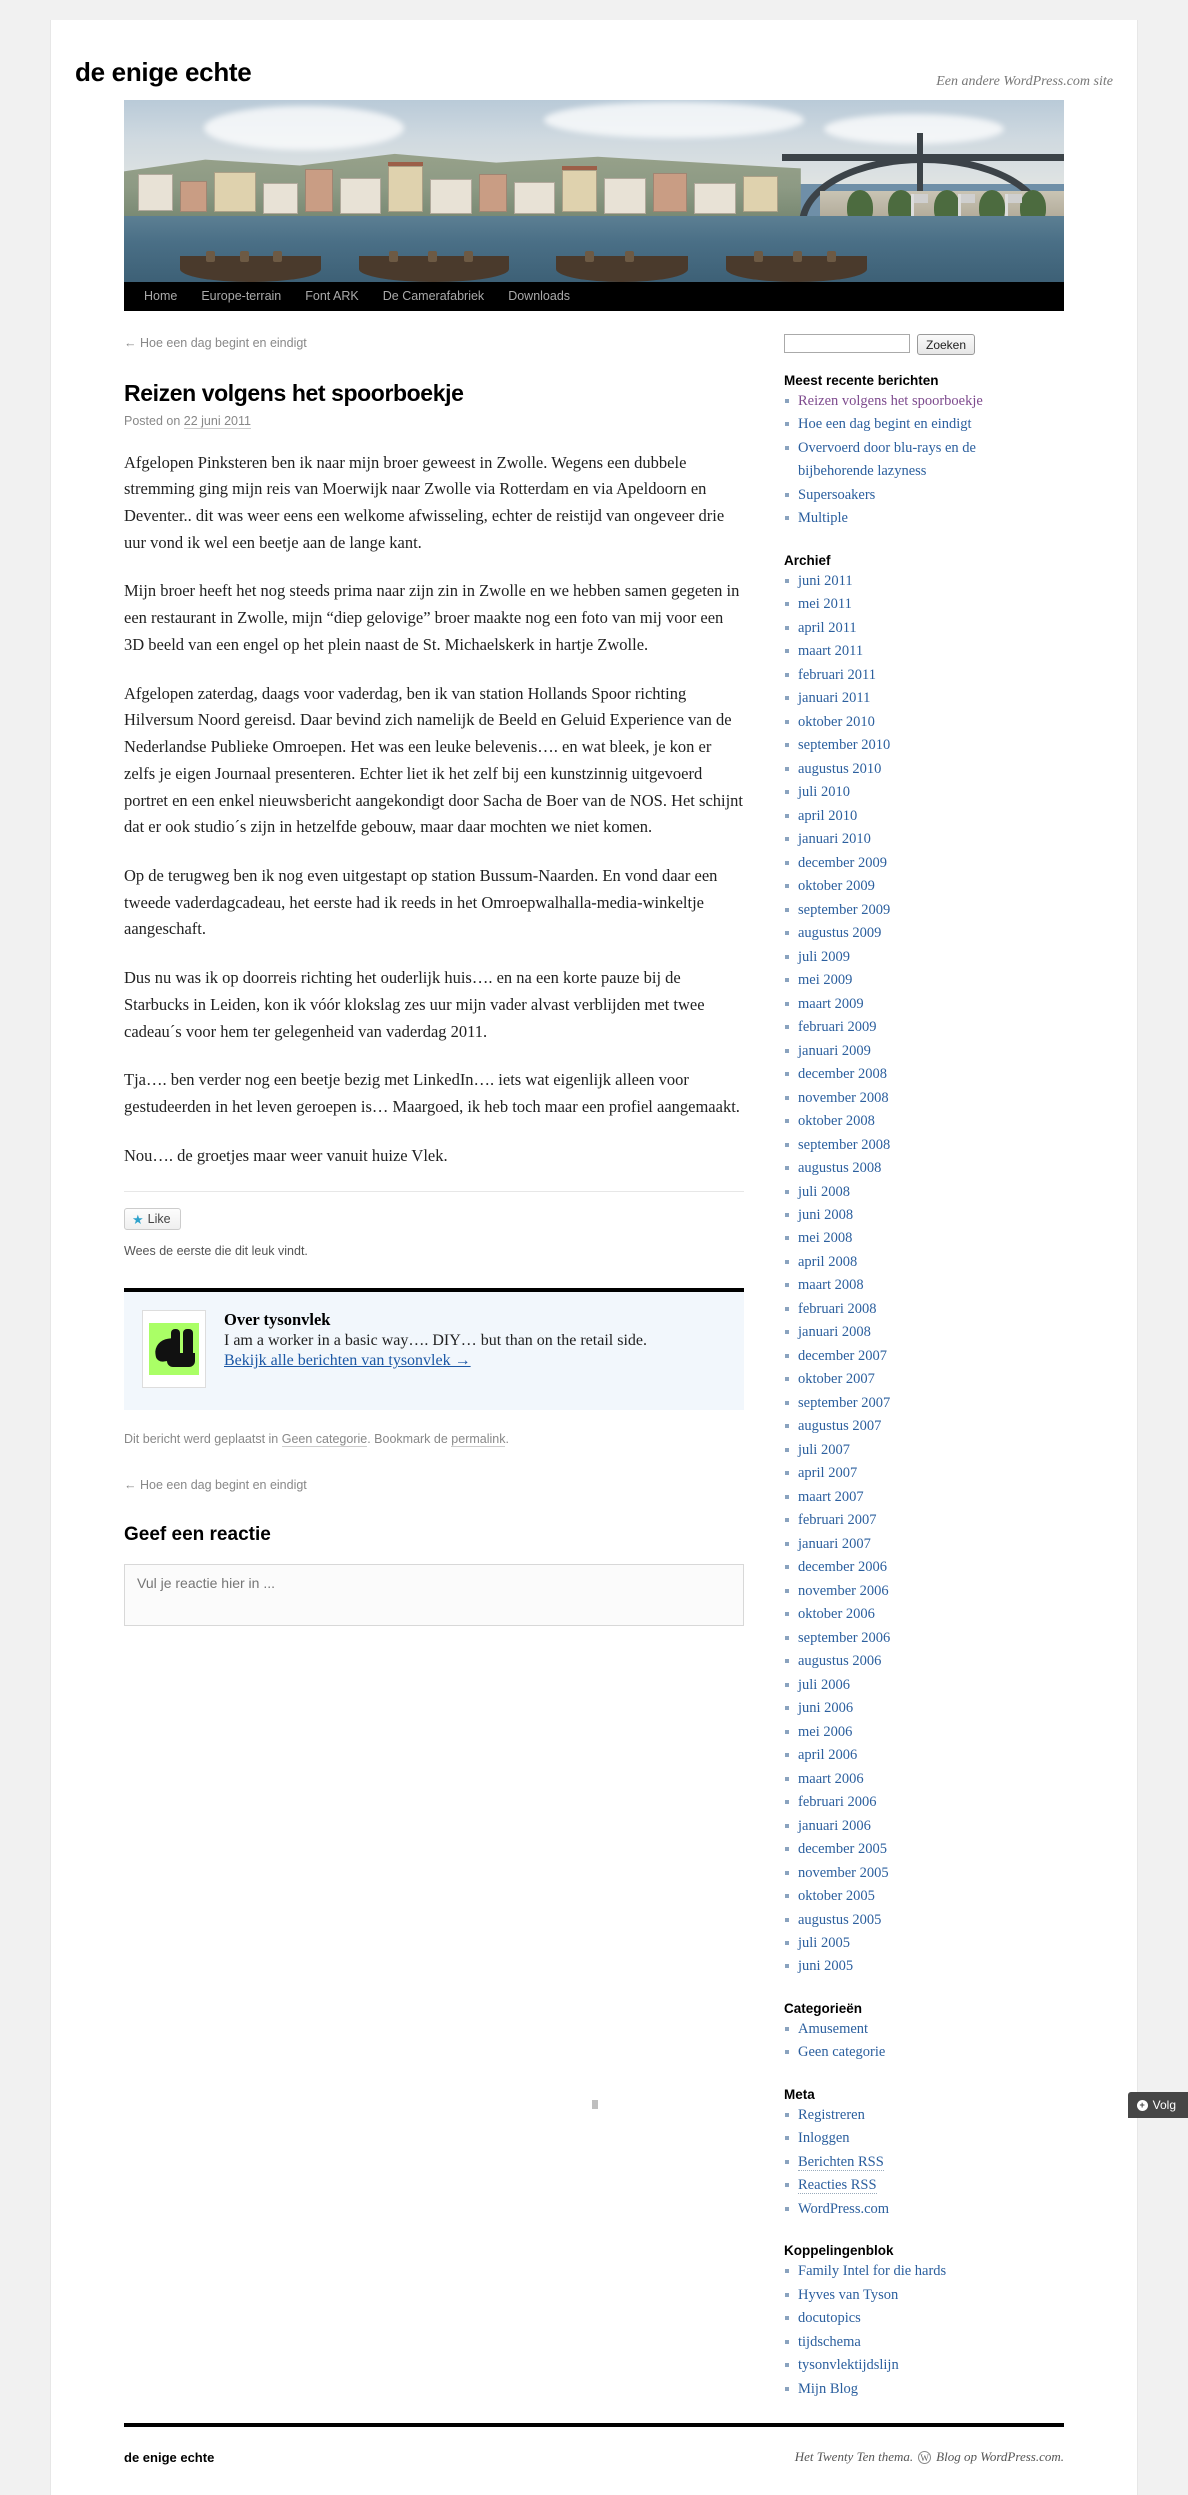 Image resolution: width=1188 pixels, height=2495 pixels. What do you see at coordinates (825, 604) in the screenshot?
I see `archive-link: mei 2011` at bounding box center [825, 604].